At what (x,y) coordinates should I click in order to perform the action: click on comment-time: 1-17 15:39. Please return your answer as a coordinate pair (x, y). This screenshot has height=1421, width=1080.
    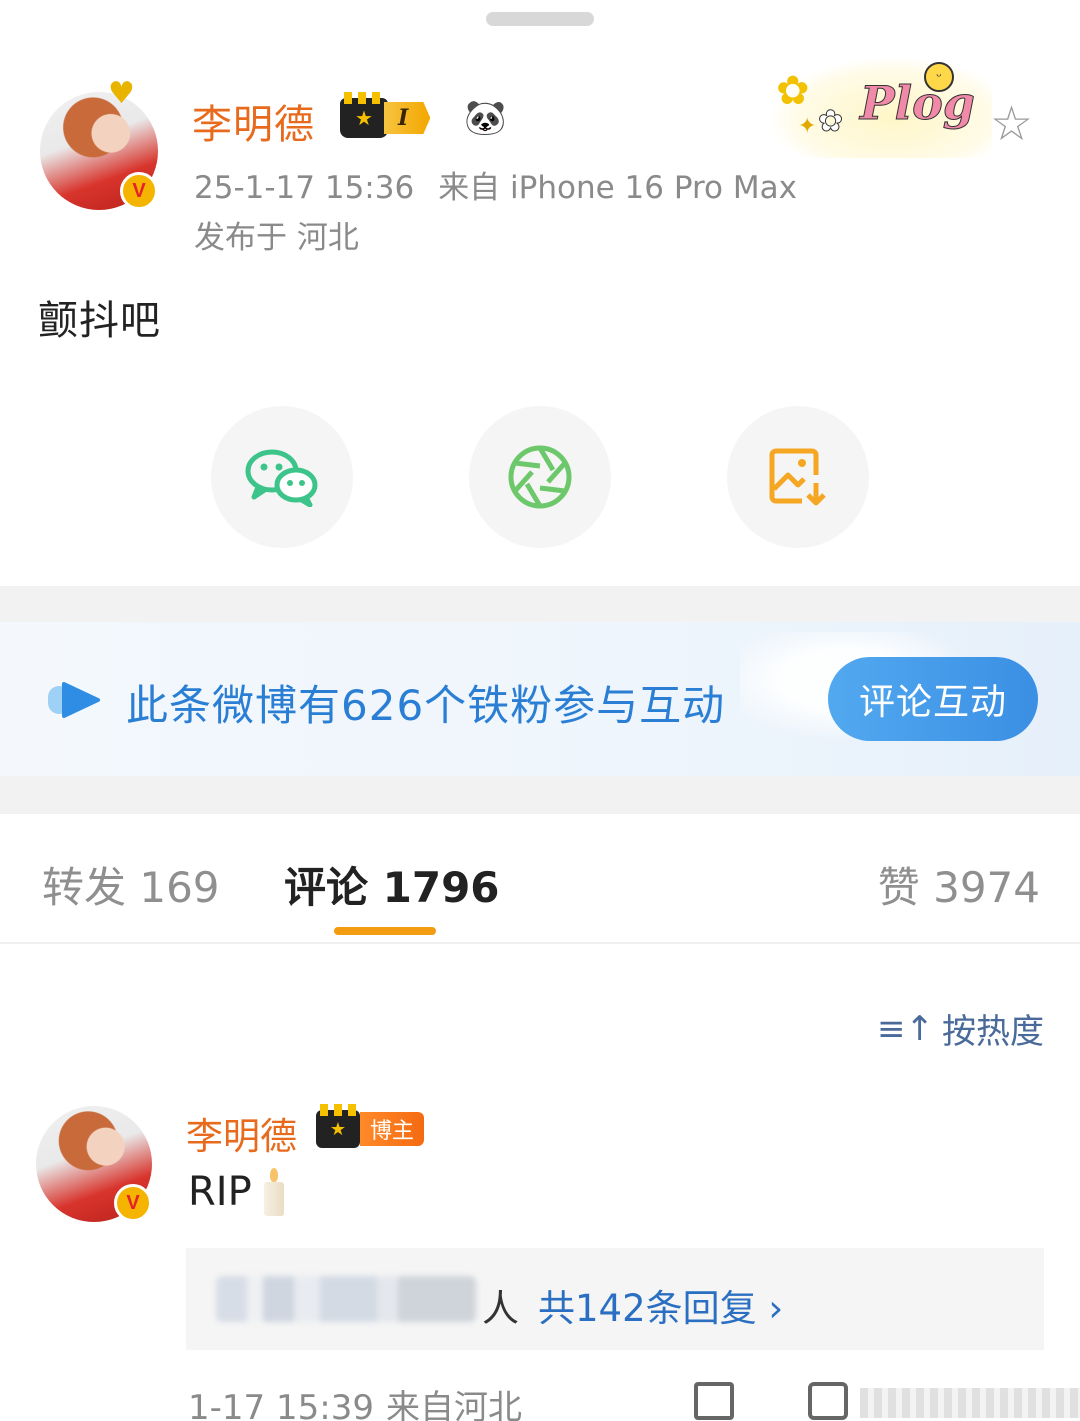
    Looking at the image, I should click on (281, 1404).